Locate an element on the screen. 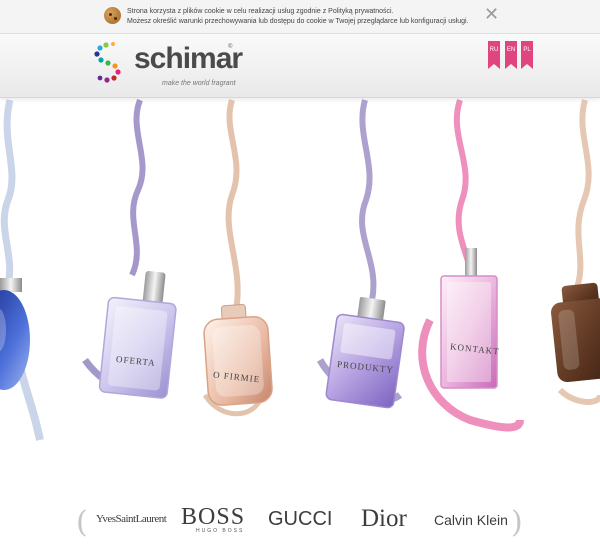 Image resolution: width=600 pixels, height=560 pixels. carousel-prev-button: ( is located at coordinates (82, 522).